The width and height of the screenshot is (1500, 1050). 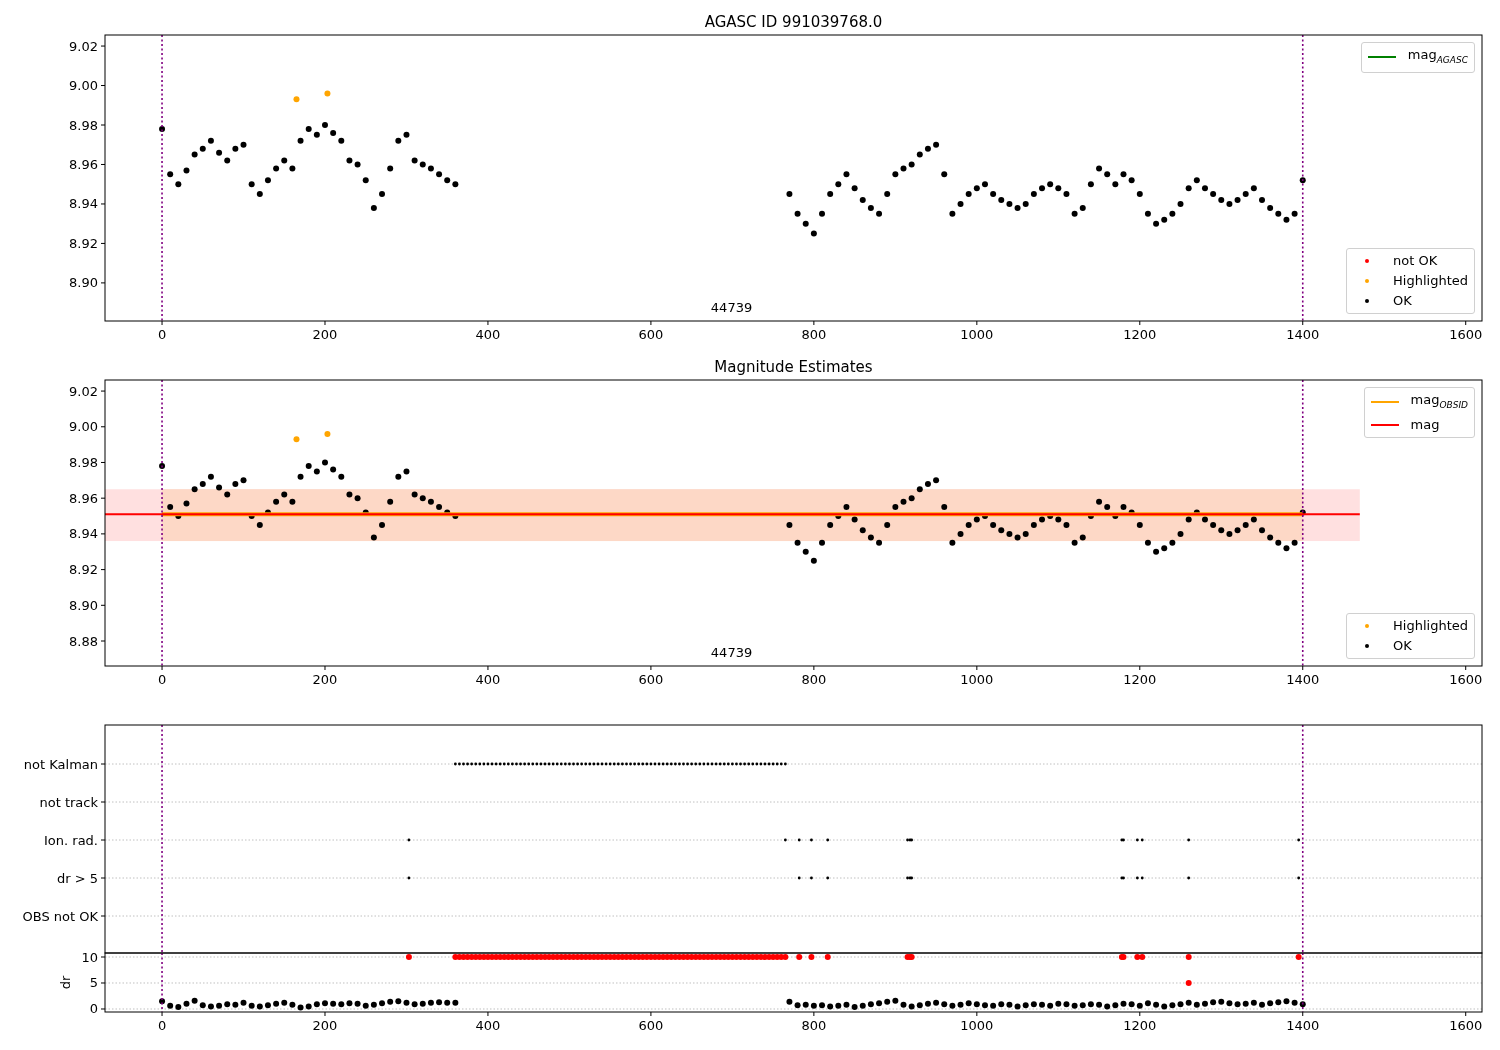 I want to click on legend-label: mag$_{OBSID}$, so click(x=1439, y=401).